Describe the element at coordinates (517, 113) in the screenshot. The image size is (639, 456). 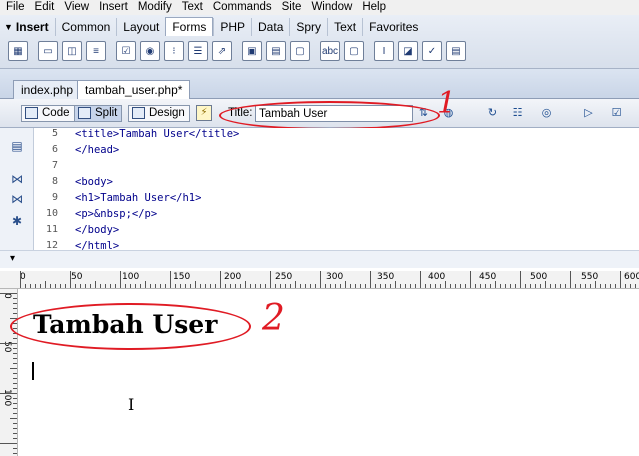
I see `view-options-icon: ☷` at that location.